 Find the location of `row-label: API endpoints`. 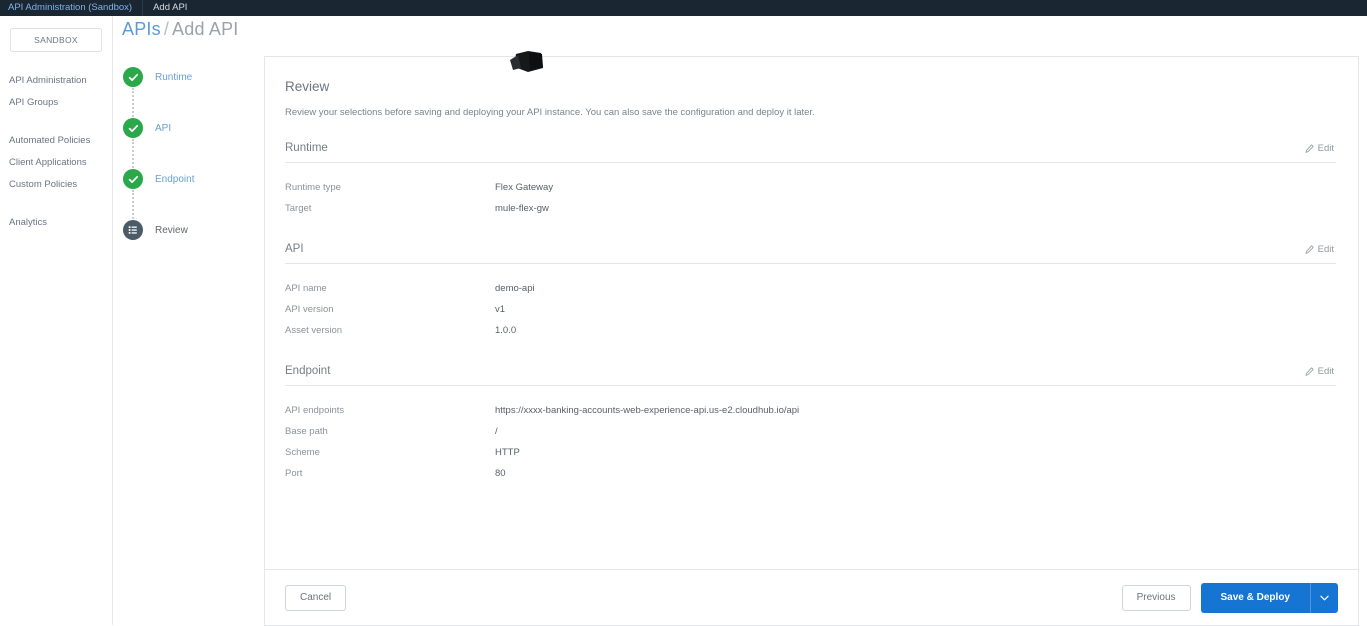

row-label: API endpoints is located at coordinates (315, 410).